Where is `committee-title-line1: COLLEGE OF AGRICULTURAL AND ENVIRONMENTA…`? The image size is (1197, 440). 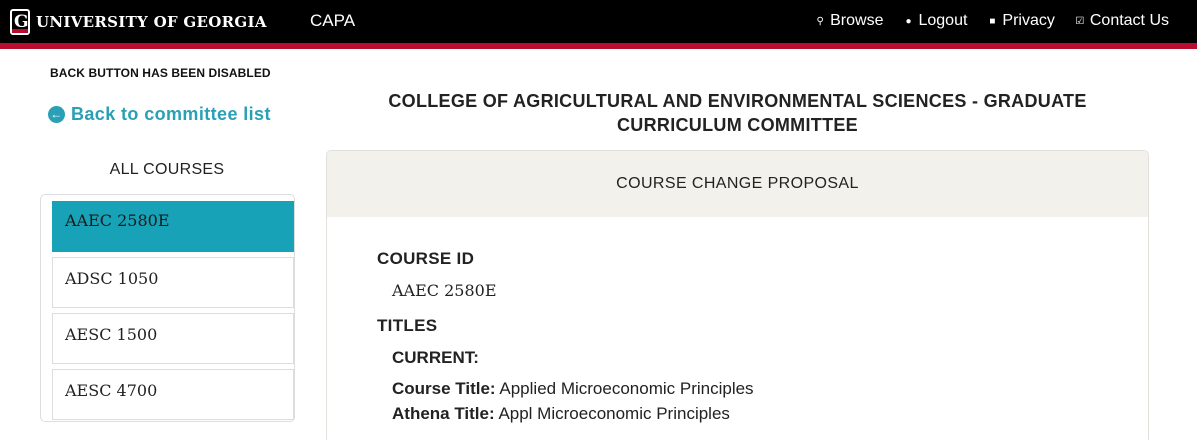 committee-title-line1: COLLEGE OF AGRICULTURAL AND ENVIRONMENTA… is located at coordinates (737, 101).